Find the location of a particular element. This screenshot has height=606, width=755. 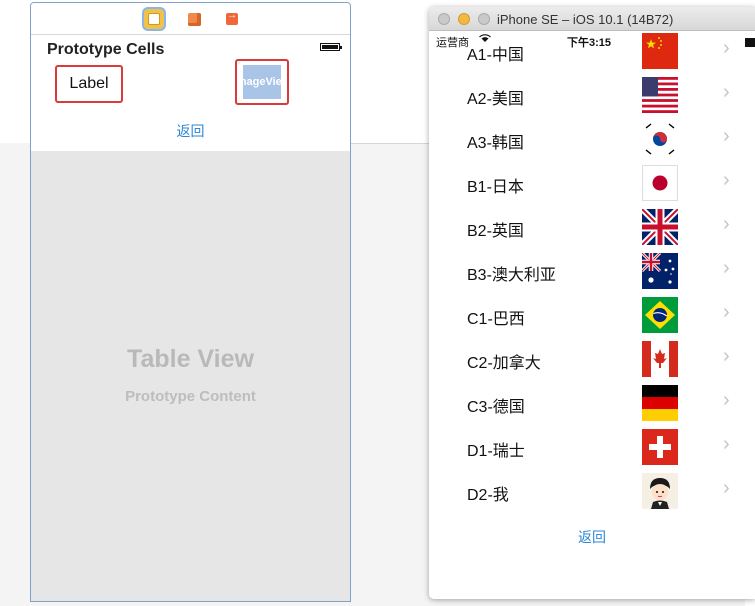

table-row: B2-英国 › is located at coordinates (592, 227).